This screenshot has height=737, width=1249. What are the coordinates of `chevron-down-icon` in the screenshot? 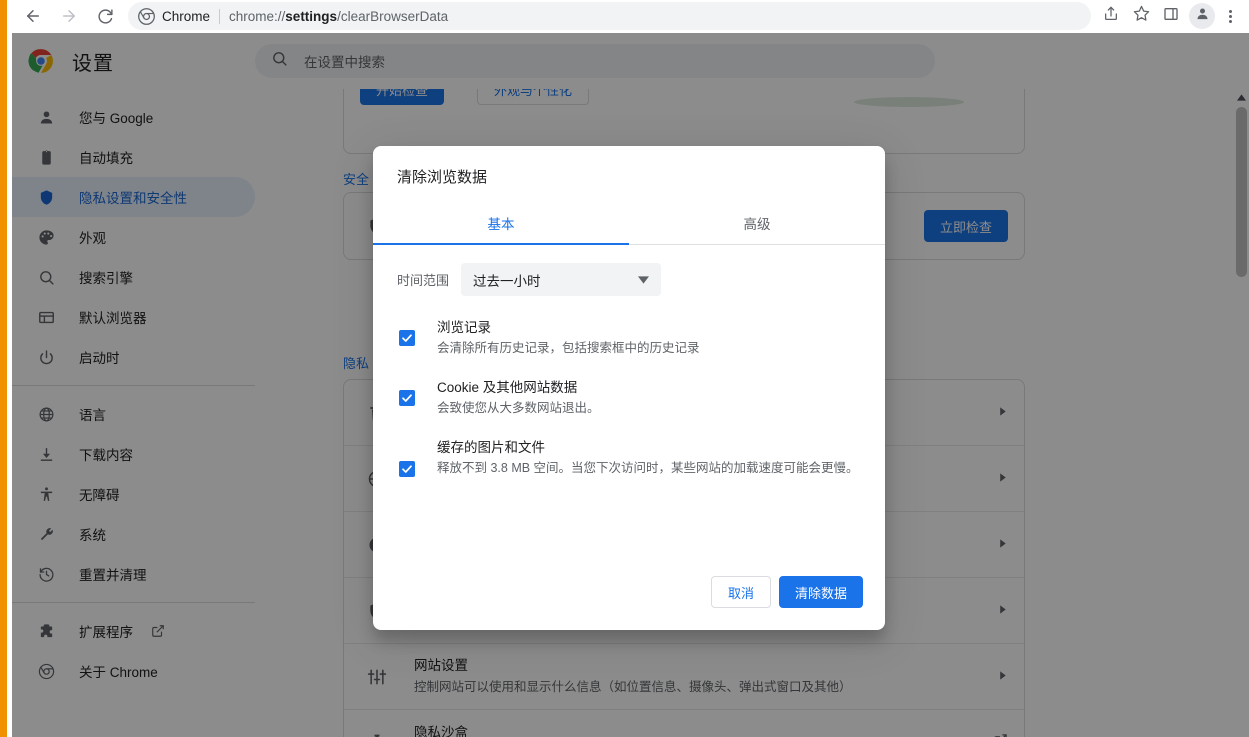 It's located at (644, 279).